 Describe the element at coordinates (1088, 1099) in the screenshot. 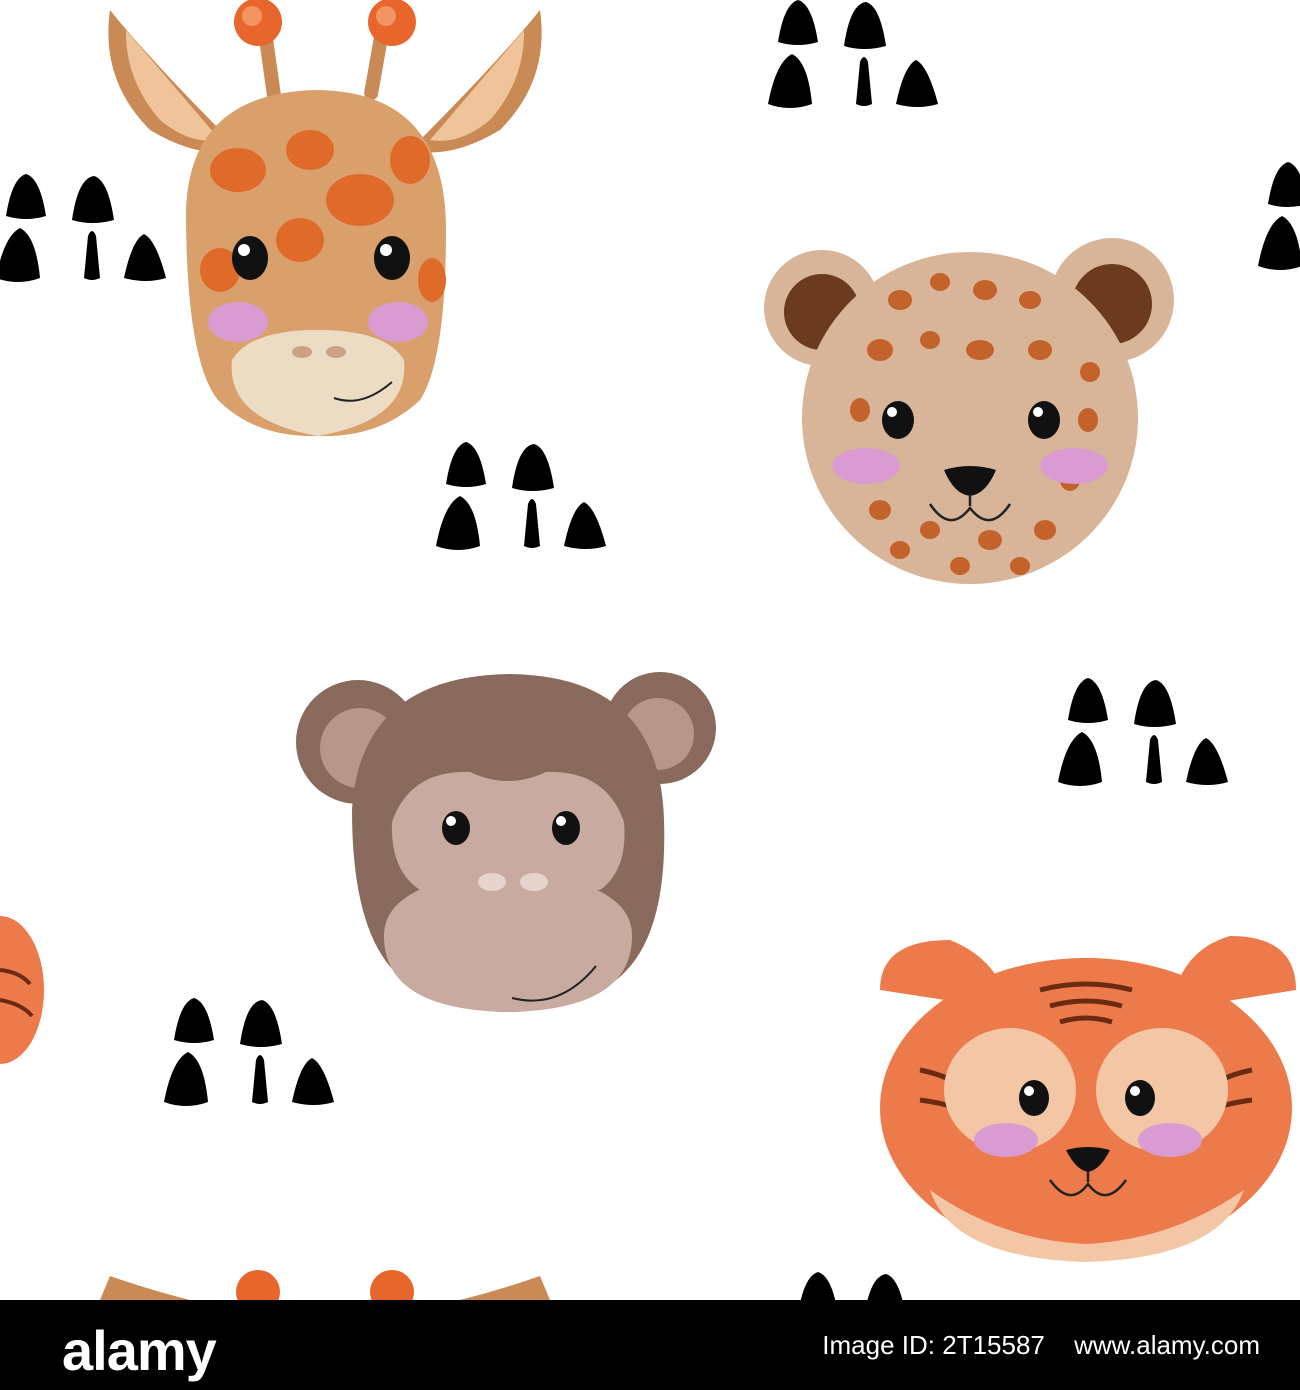

I see `tiger-head` at that location.